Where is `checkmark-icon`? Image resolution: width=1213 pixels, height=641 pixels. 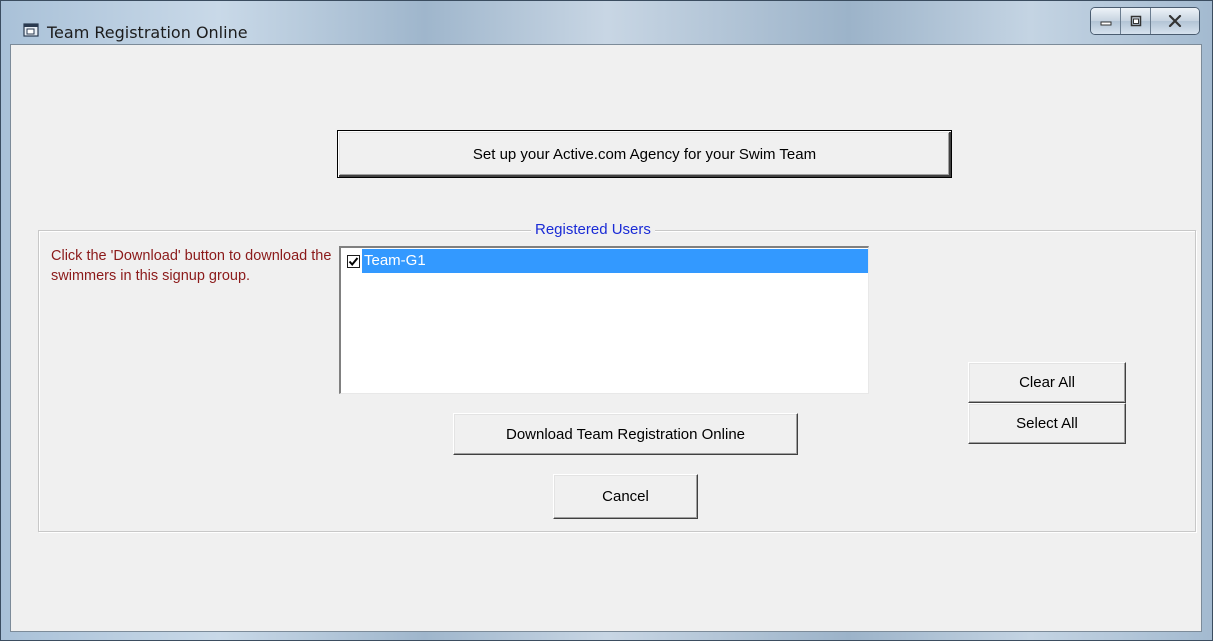
checkmark-icon is located at coordinates (353, 261).